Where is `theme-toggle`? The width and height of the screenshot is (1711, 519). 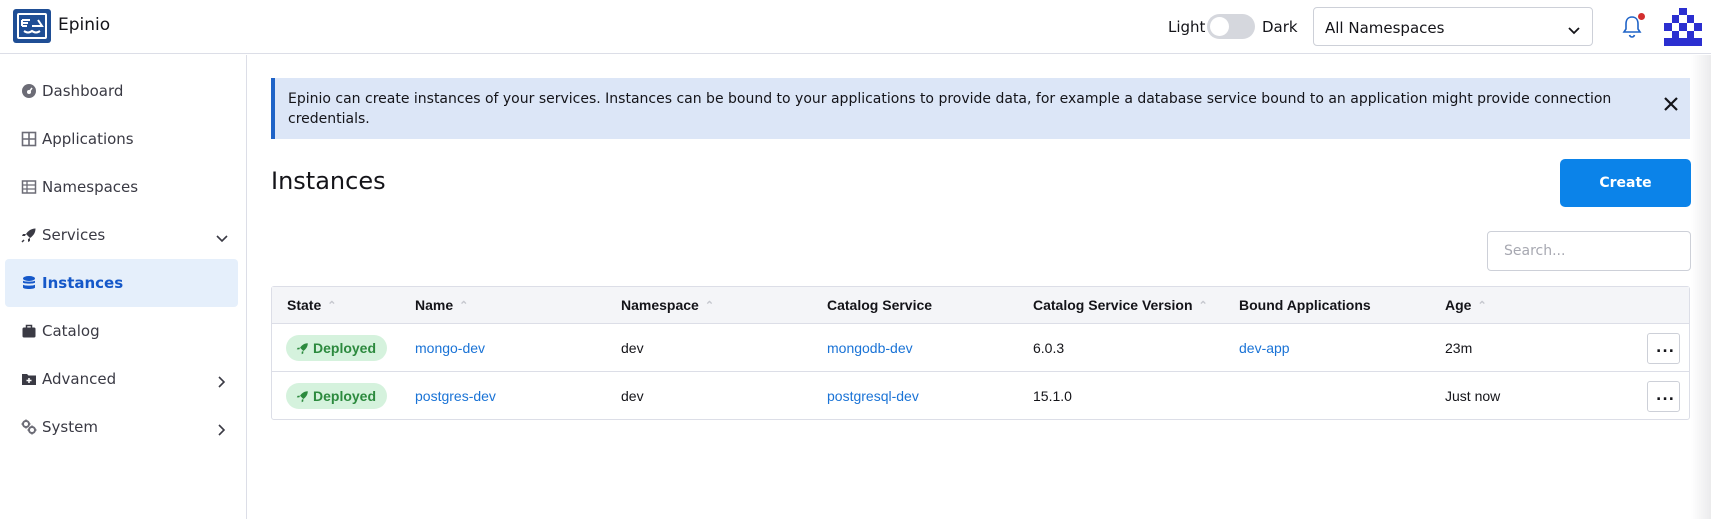
theme-toggle is located at coordinates (1231, 26).